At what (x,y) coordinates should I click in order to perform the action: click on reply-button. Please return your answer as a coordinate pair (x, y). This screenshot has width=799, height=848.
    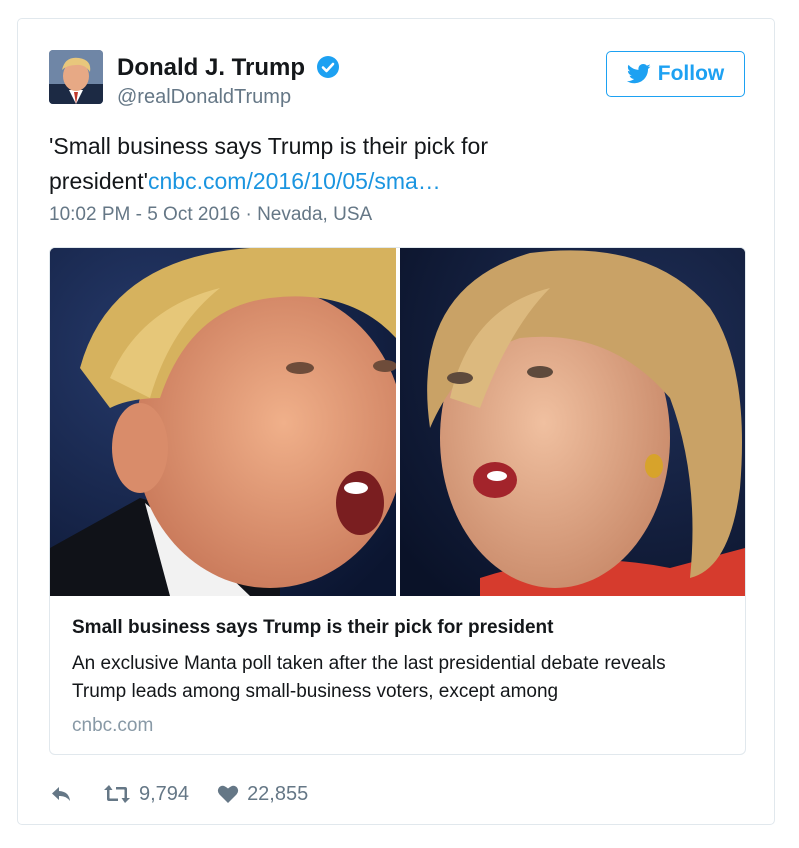
    Looking at the image, I should click on (61, 794).